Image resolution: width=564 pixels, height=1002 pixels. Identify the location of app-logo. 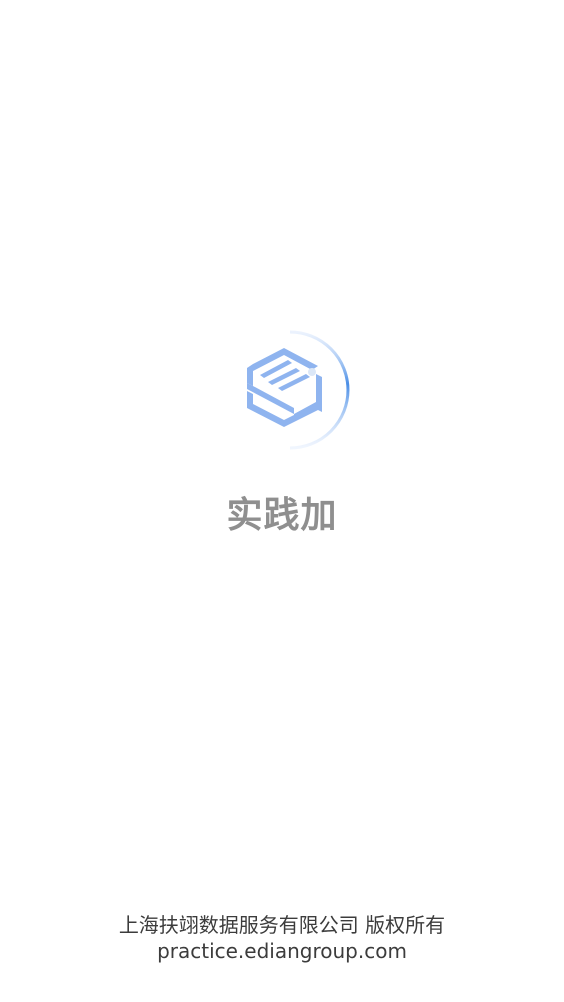
(292, 391).